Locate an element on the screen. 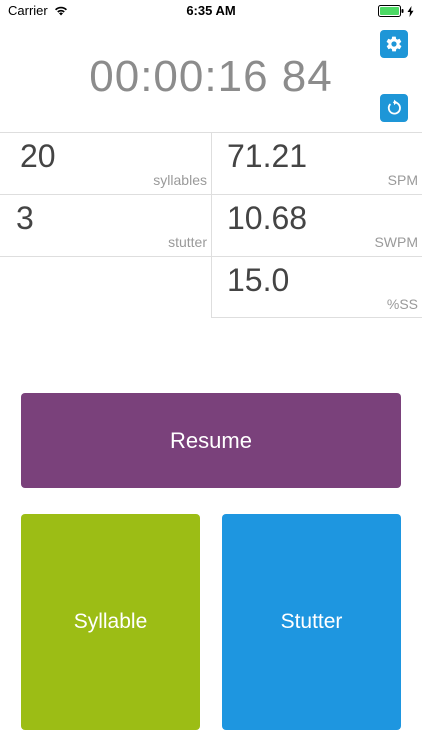  spm-value: 71.21 is located at coordinates (267, 156).